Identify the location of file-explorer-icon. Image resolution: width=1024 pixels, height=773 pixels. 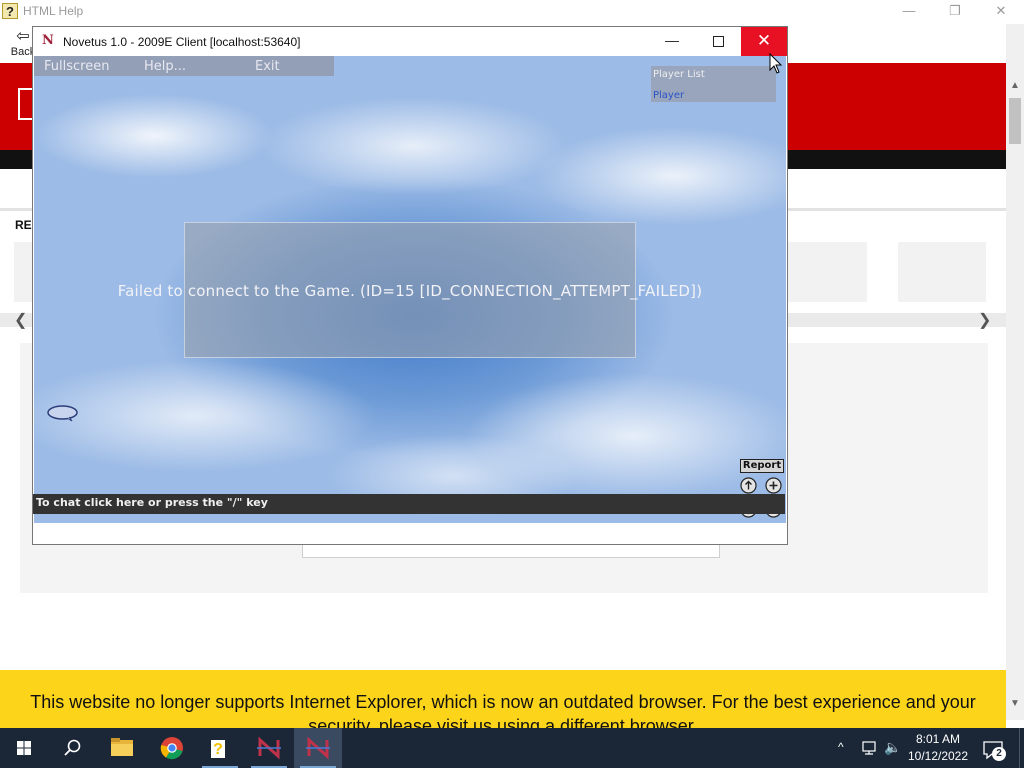
(122, 747).